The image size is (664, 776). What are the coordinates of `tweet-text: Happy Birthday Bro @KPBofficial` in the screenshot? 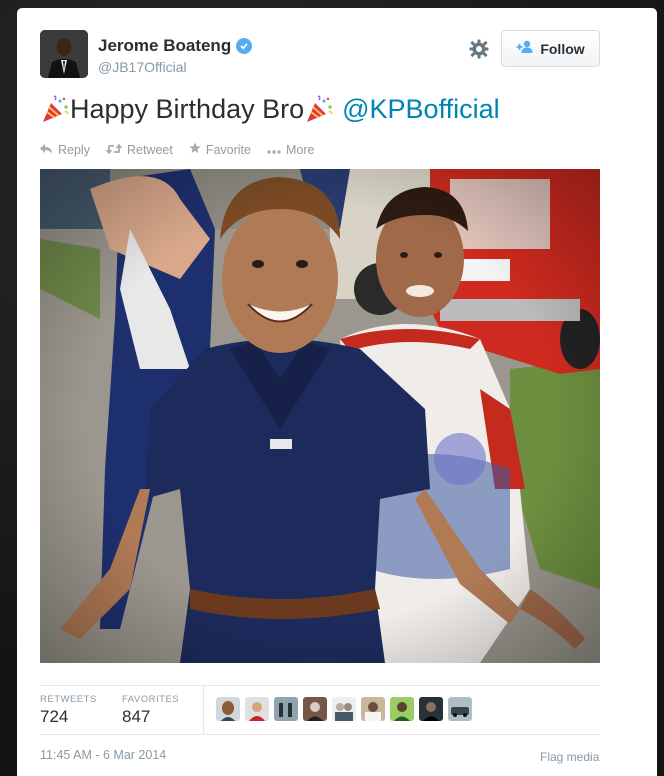 It's located at (270, 109).